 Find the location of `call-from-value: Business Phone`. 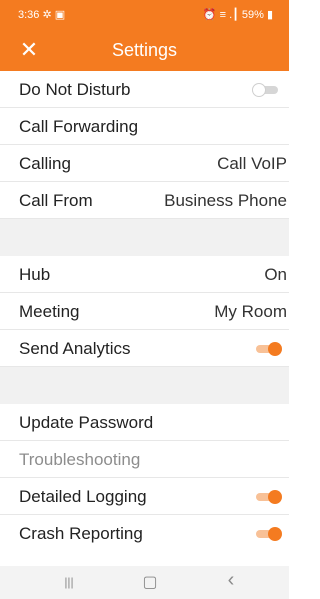

call-from-value: Business Phone is located at coordinates (225, 200).